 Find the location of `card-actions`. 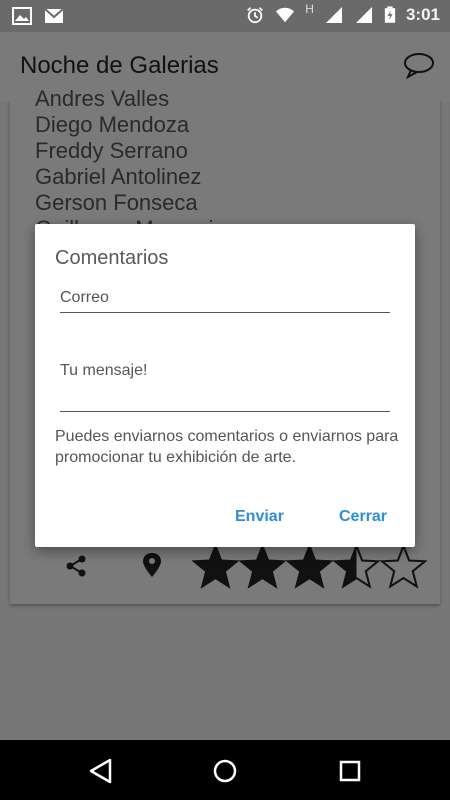

card-actions is located at coordinates (225, 569).